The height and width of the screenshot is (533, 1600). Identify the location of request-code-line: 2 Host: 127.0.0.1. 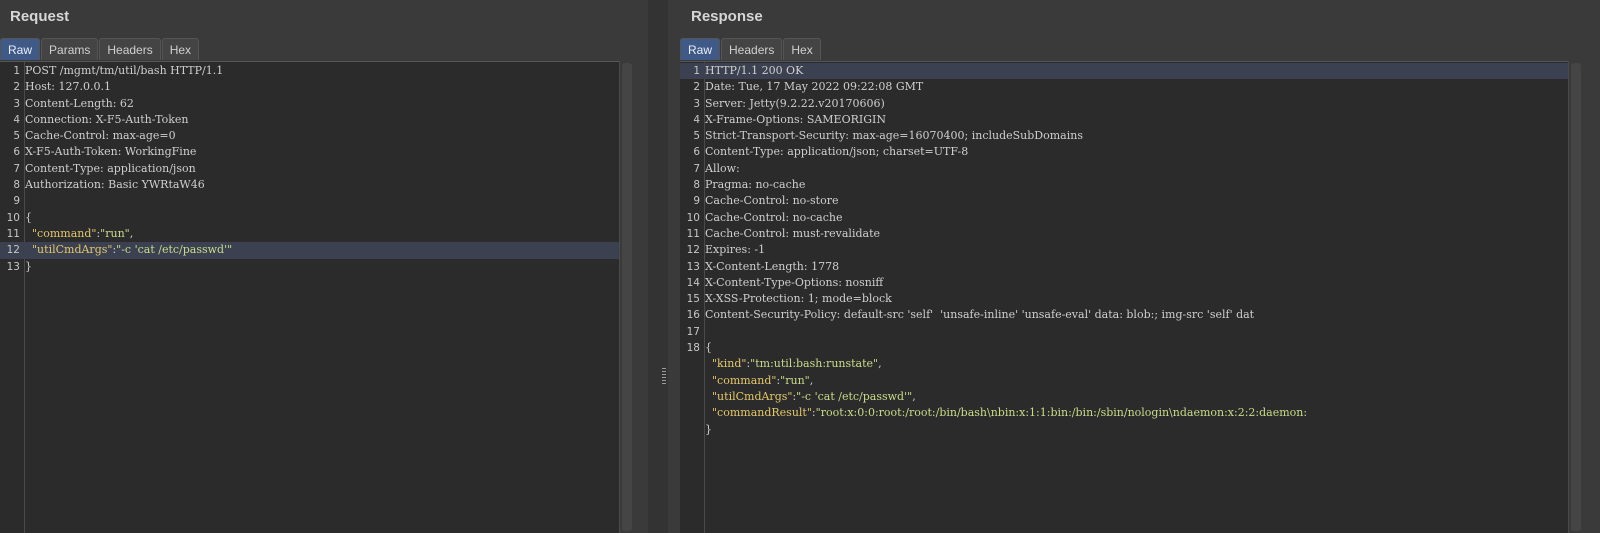
(309, 87).